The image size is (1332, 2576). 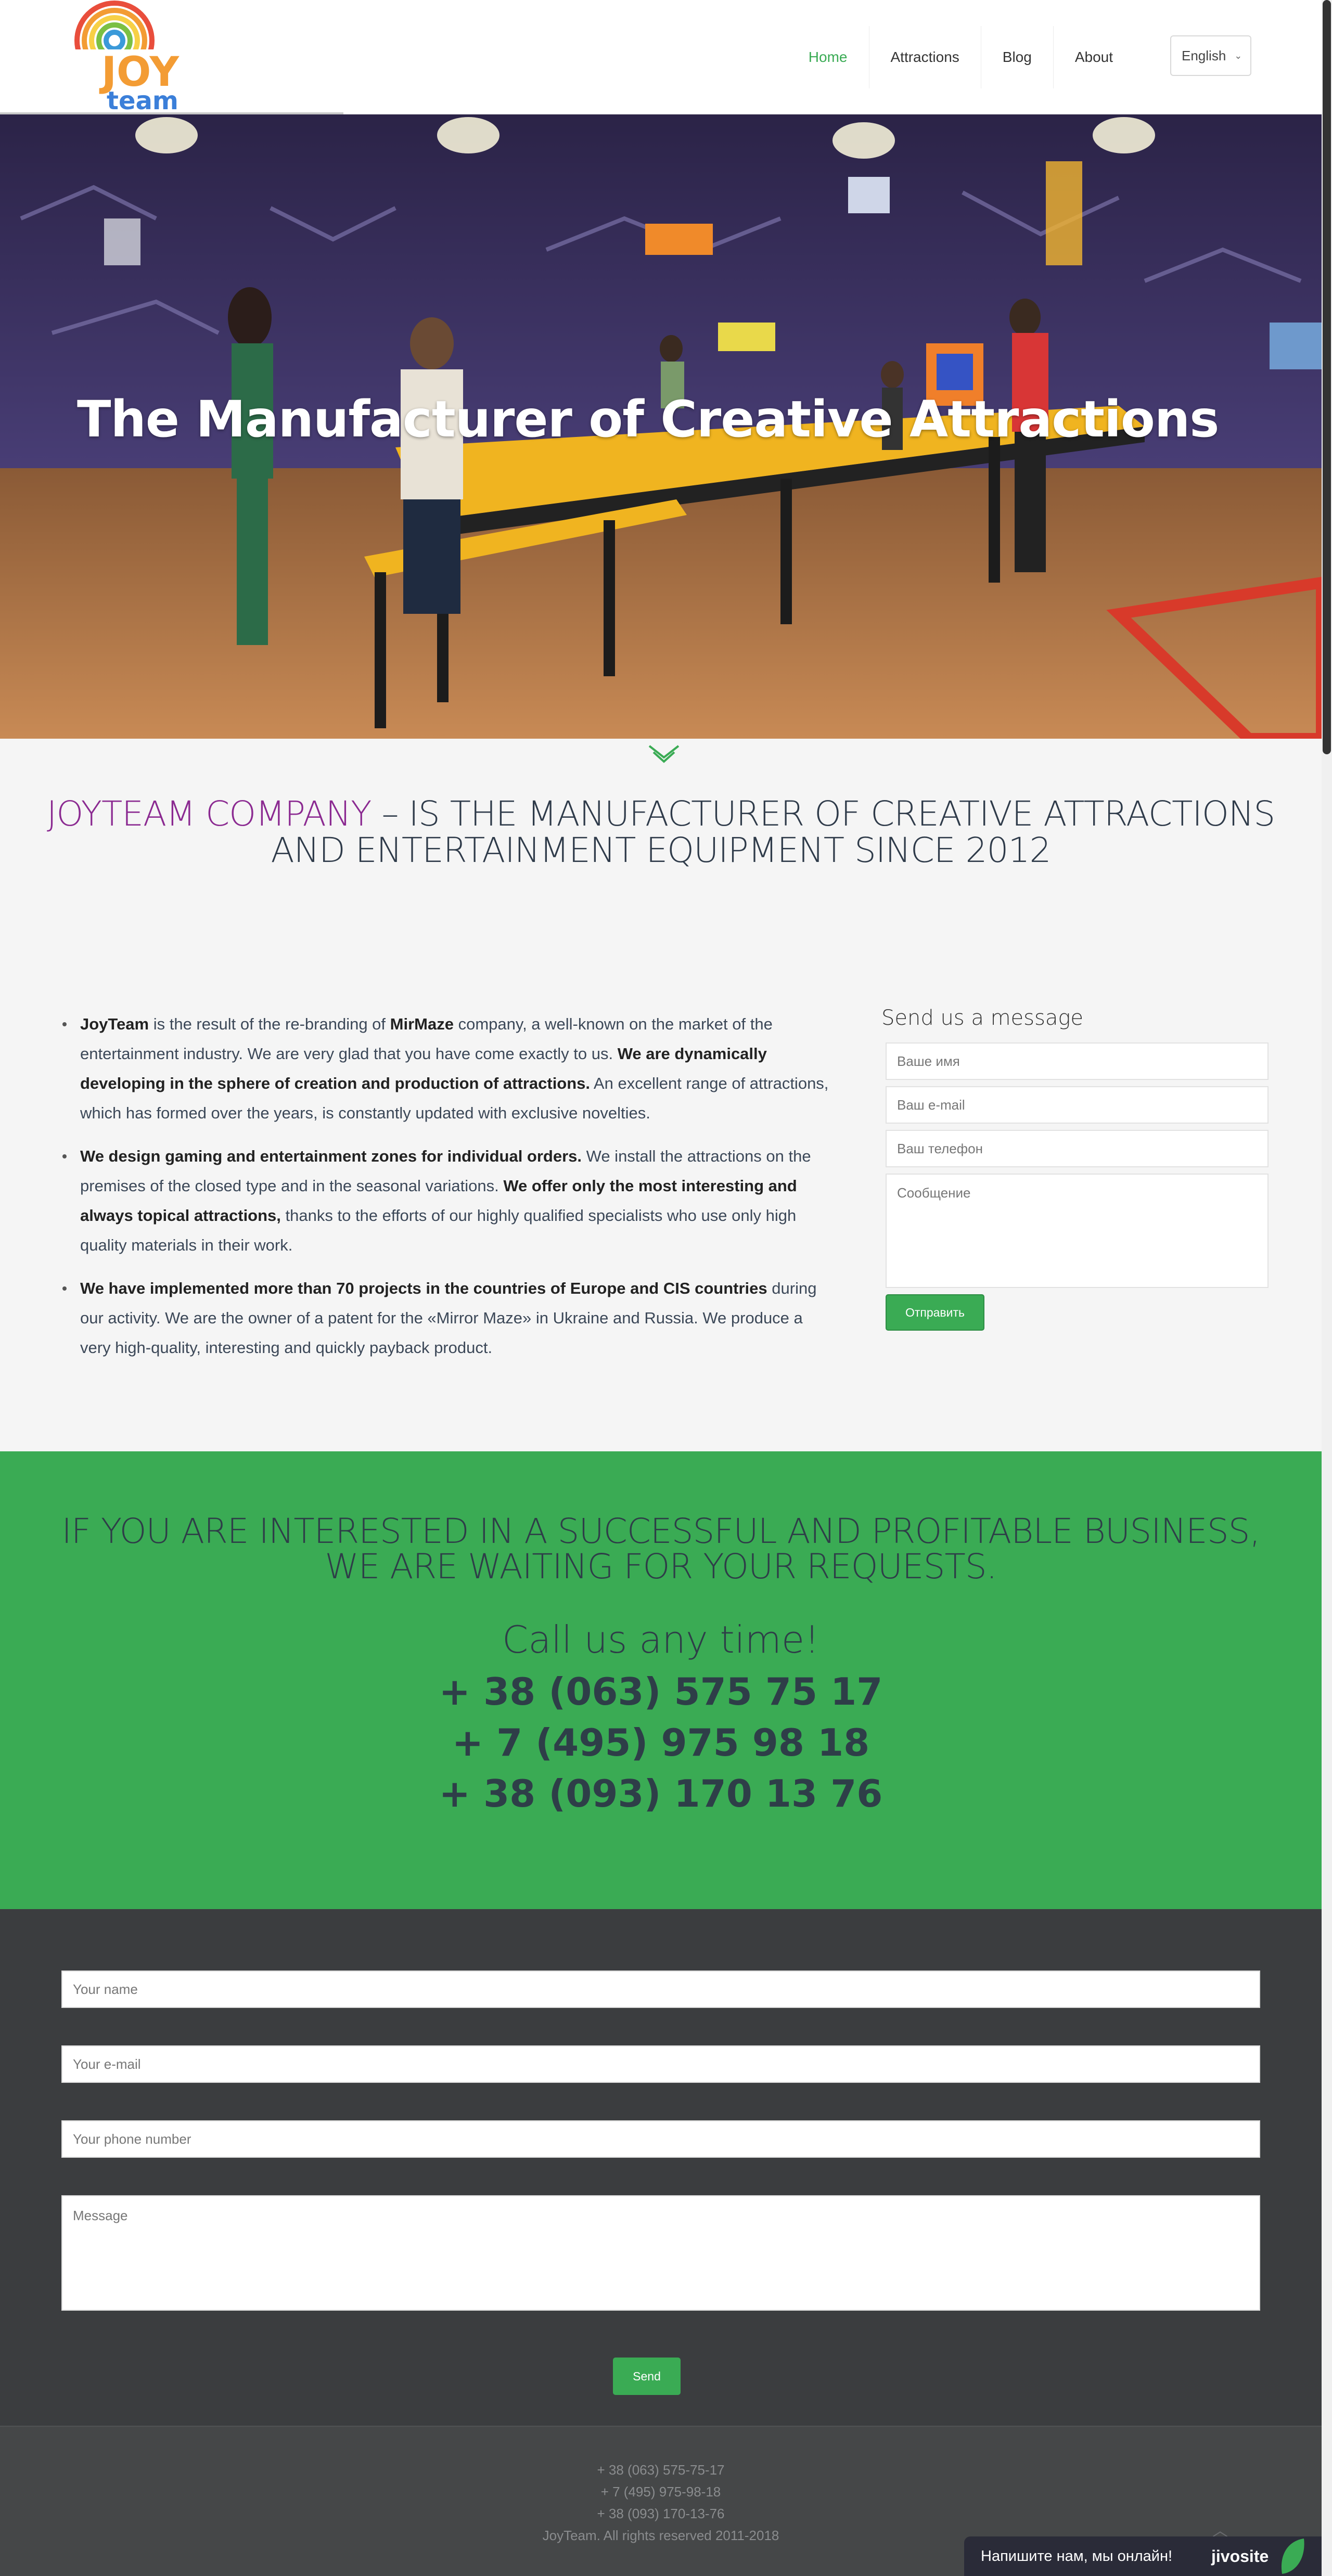 What do you see at coordinates (142, 100) in the screenshot?
I see `svg-text: team` at bounding box center [142, 100].